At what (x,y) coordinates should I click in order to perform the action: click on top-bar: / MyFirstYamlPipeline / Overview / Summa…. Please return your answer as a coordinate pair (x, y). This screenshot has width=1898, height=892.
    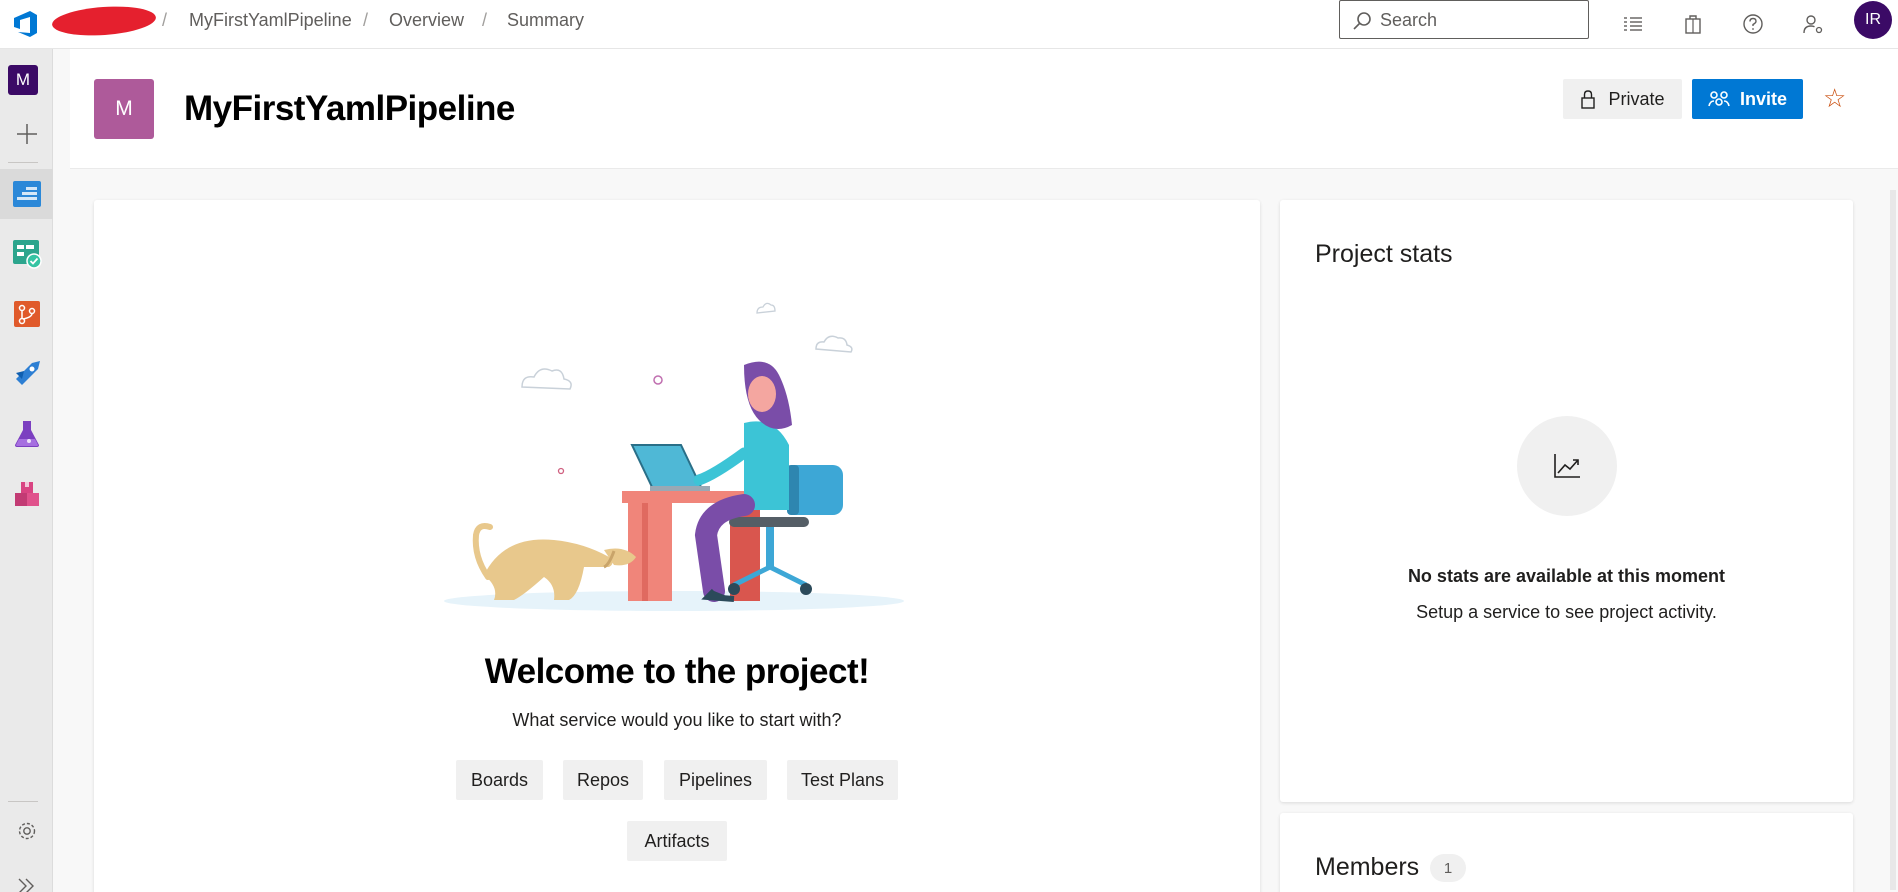
    Looking at the image, I should click on (949, 24).